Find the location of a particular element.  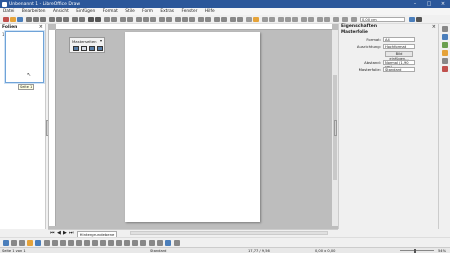

zoom-slider-handle is located at coordinates (415, 250).